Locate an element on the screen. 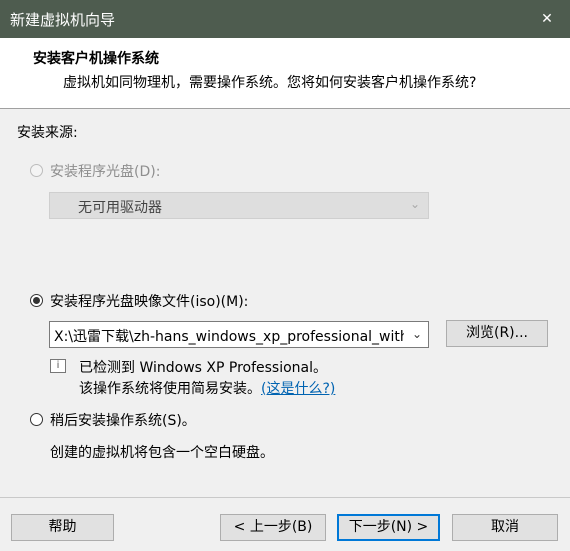 Image resolution: width=570 pixels, height=551 pixels. detected-os-text: 已检测到 Windows XP Professional。 is located at coordinates (203, 368).